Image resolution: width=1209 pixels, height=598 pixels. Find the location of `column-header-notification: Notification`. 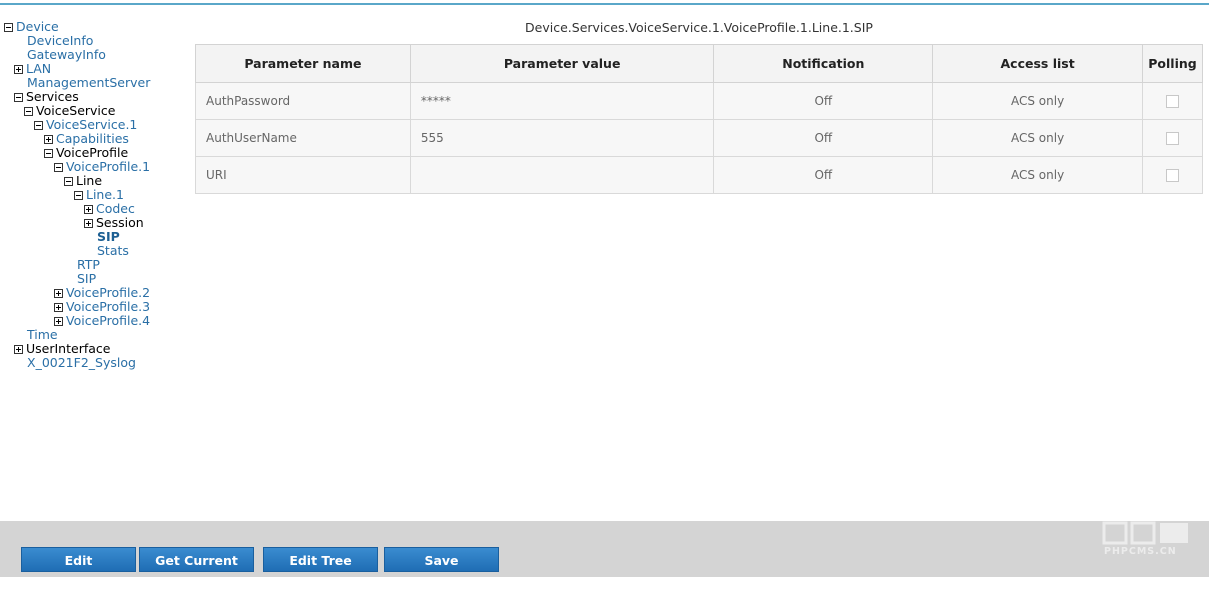

column-header-notification: Notification is located at coordinates (823, 63).